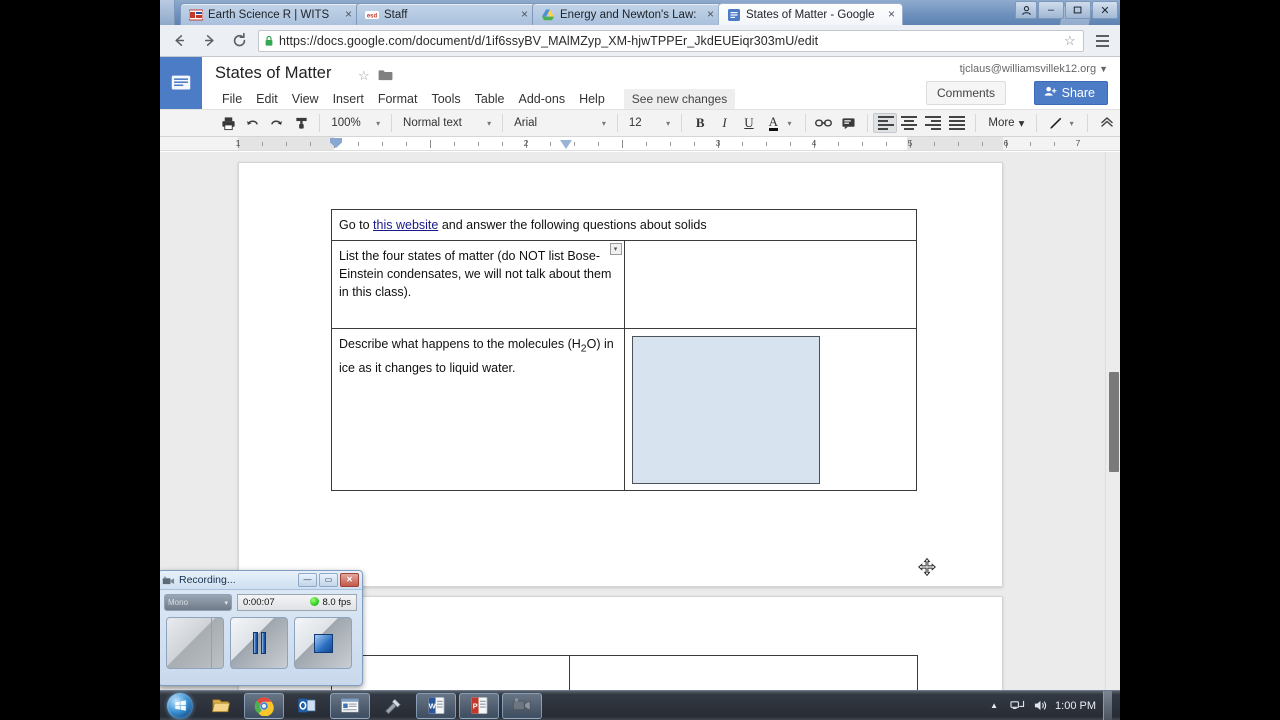 This screenshot has width=1280, height=720. What do you see at coordinates (264, 705) in the screenshot?
I see `taskbar-item-chrome` at bounding box center [264, 705].